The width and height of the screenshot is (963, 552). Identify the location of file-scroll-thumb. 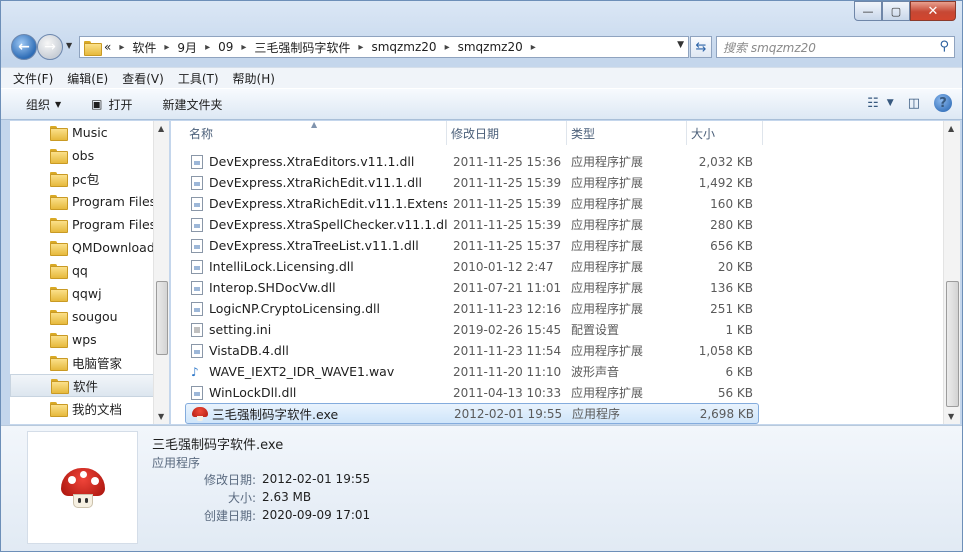
(952, 344).